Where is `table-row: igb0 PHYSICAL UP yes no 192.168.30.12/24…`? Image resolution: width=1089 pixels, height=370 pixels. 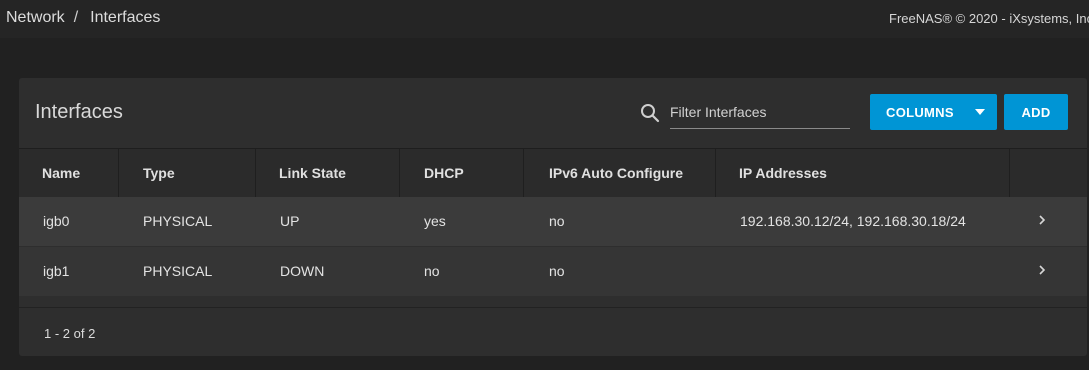 table-row: igb0 PHYSICAL UP yes no 192.168.30.12/24… is located at coordinates (553, 221).